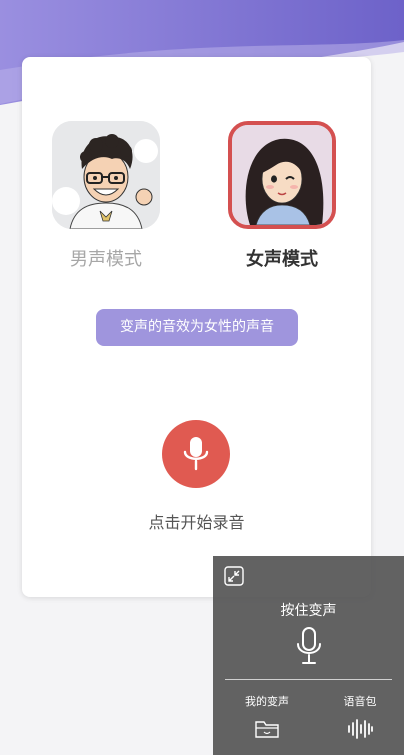  What do you see at coordinates (360, 716) in the screenshot?
I see `tab-voice-pack: 语音包` at bounding box center [360, 716].